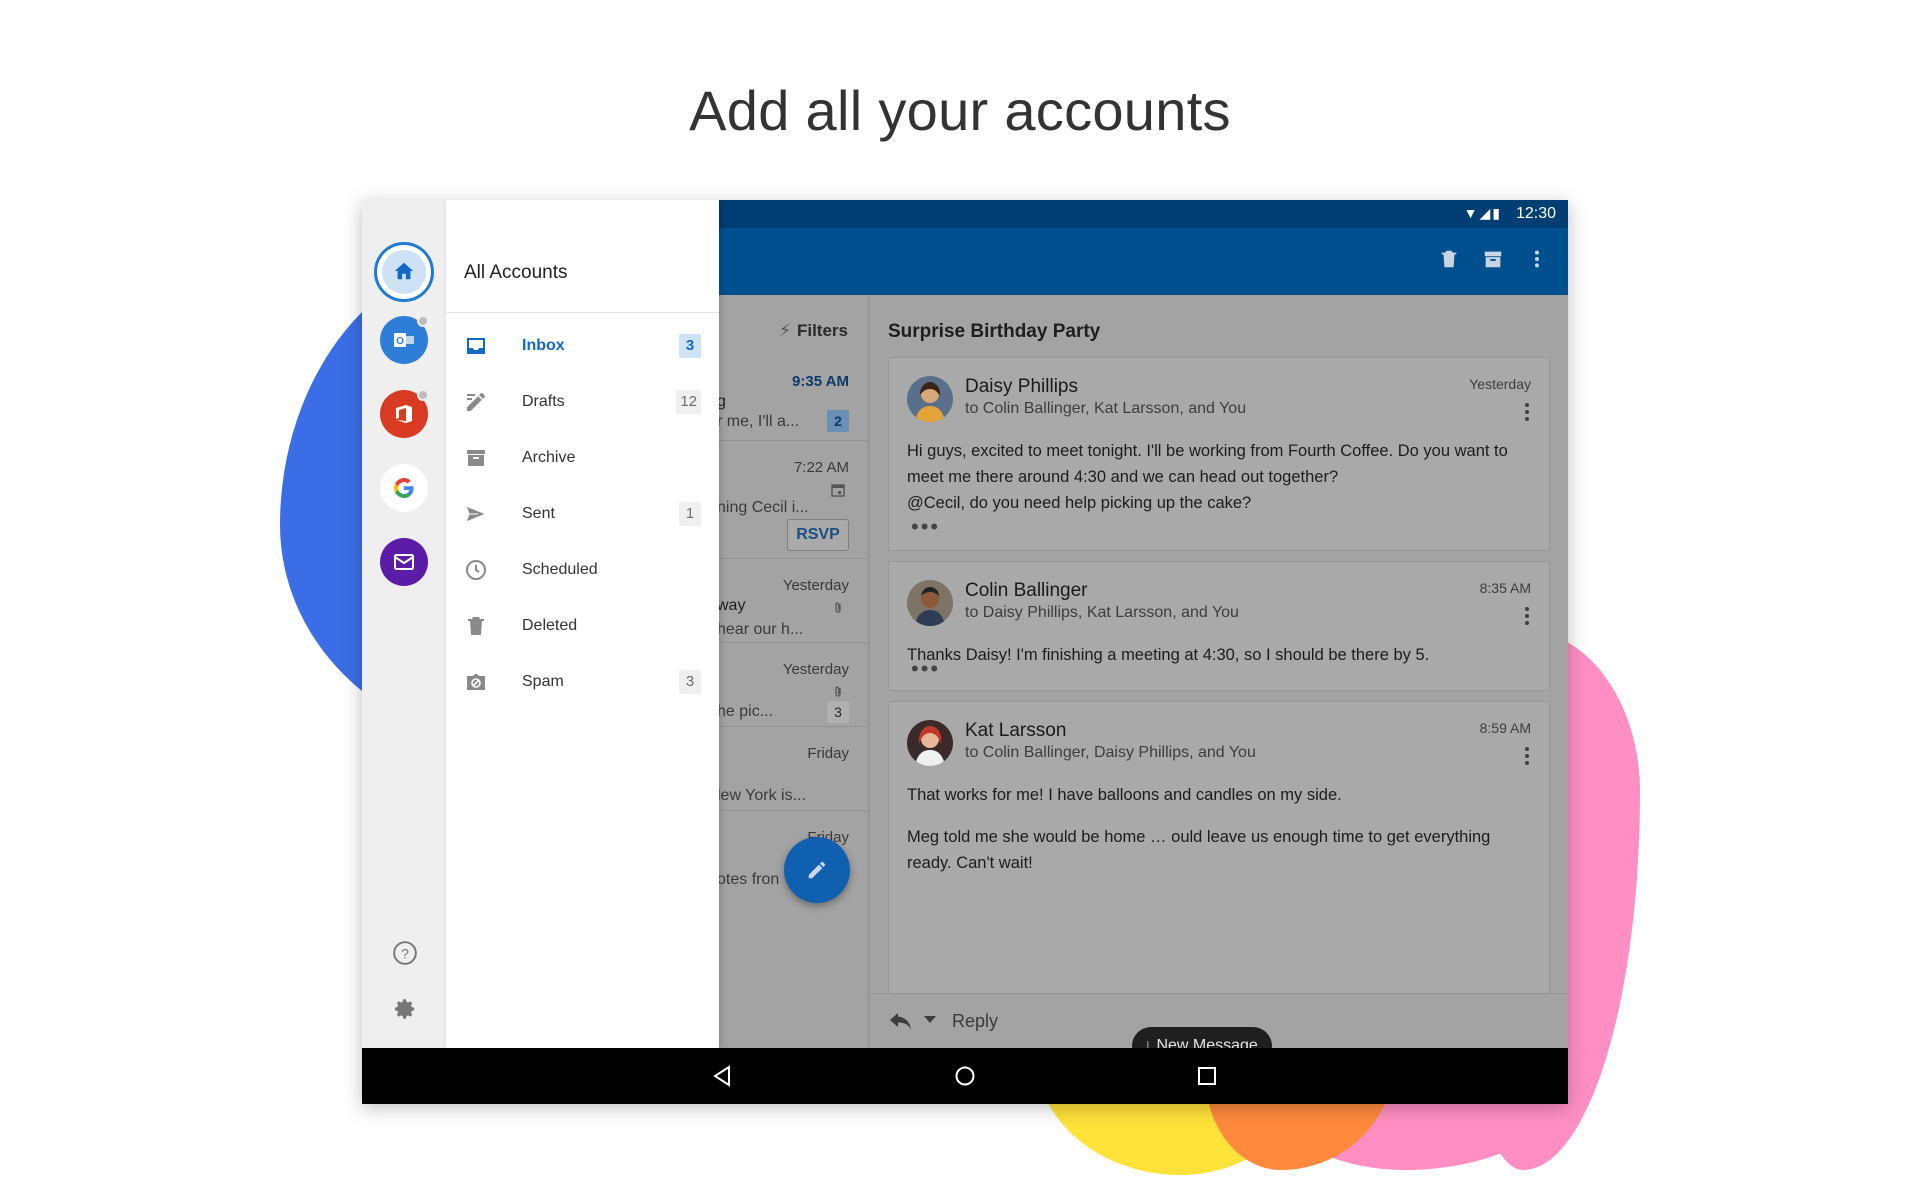 The height and width of the screenshot is (1200, 1920). What do you see at coordinates (900, 1021) in the screenshot?
I see `reply-icon` at bounding box center [900, 1021].